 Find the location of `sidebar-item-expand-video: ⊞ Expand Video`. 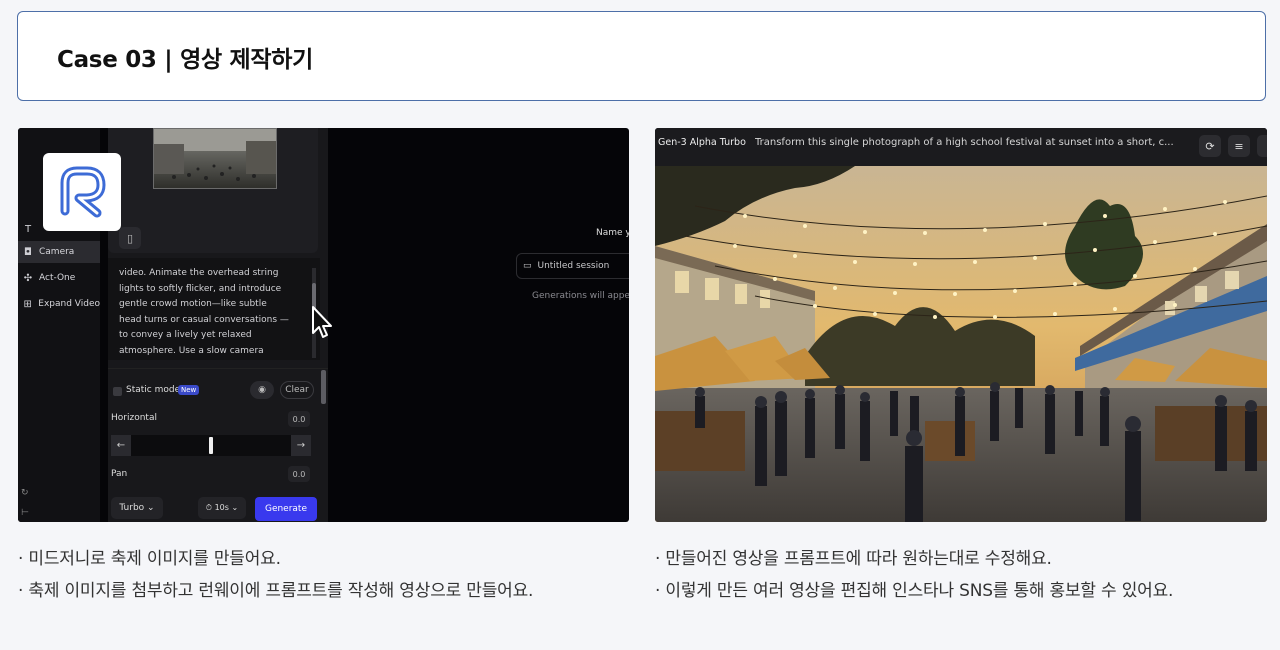

sidebar-item-expand-video: ⊞ Expand Video is located at coordinates (59, 304).